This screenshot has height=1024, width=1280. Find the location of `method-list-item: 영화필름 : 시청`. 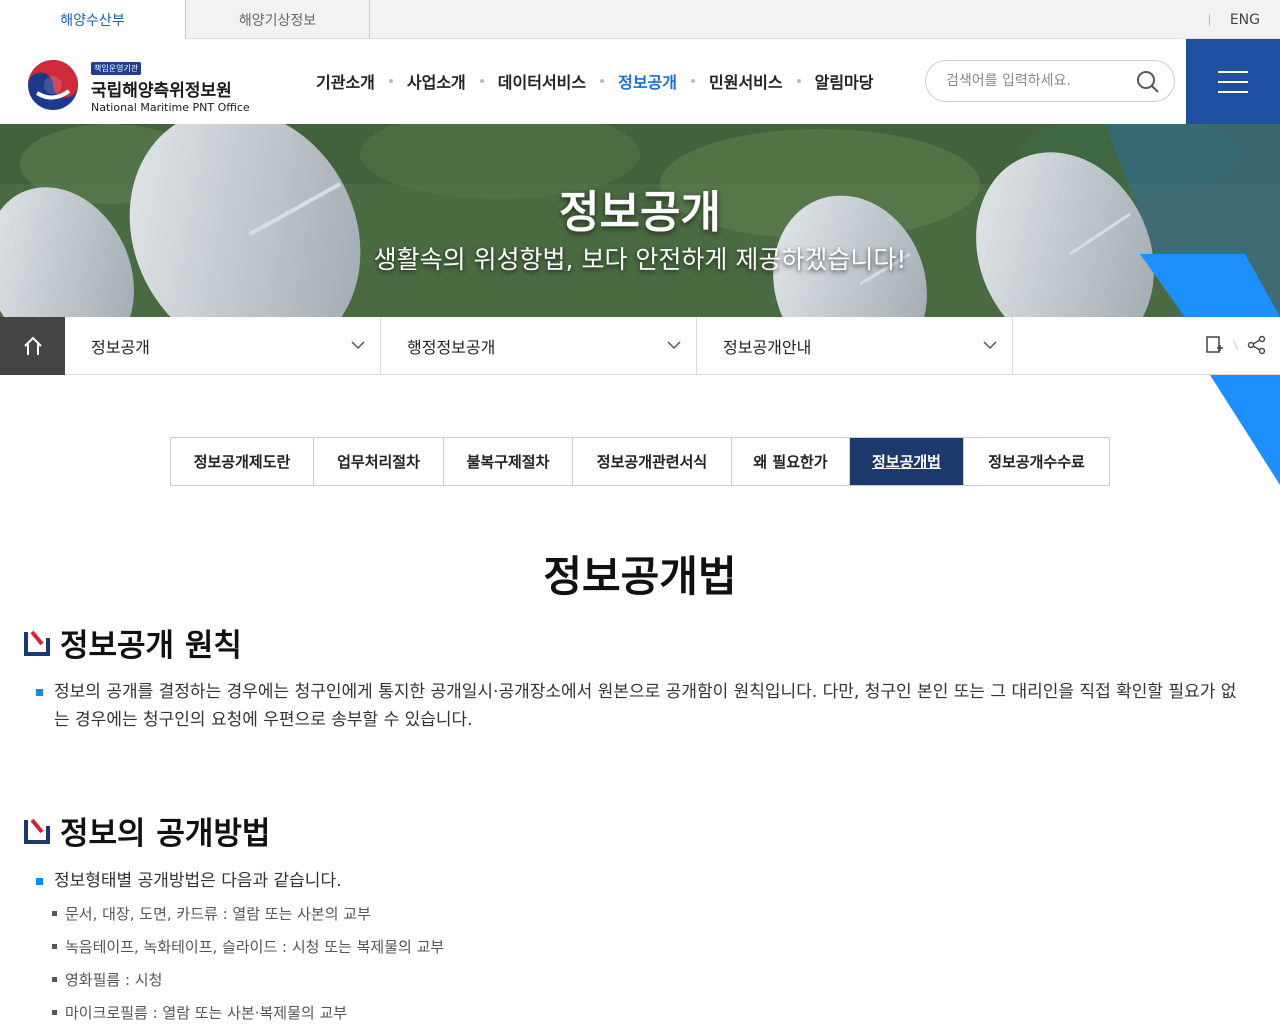

method-list-item: 영화필름 : 시청 is located at coordinates (107, 979).